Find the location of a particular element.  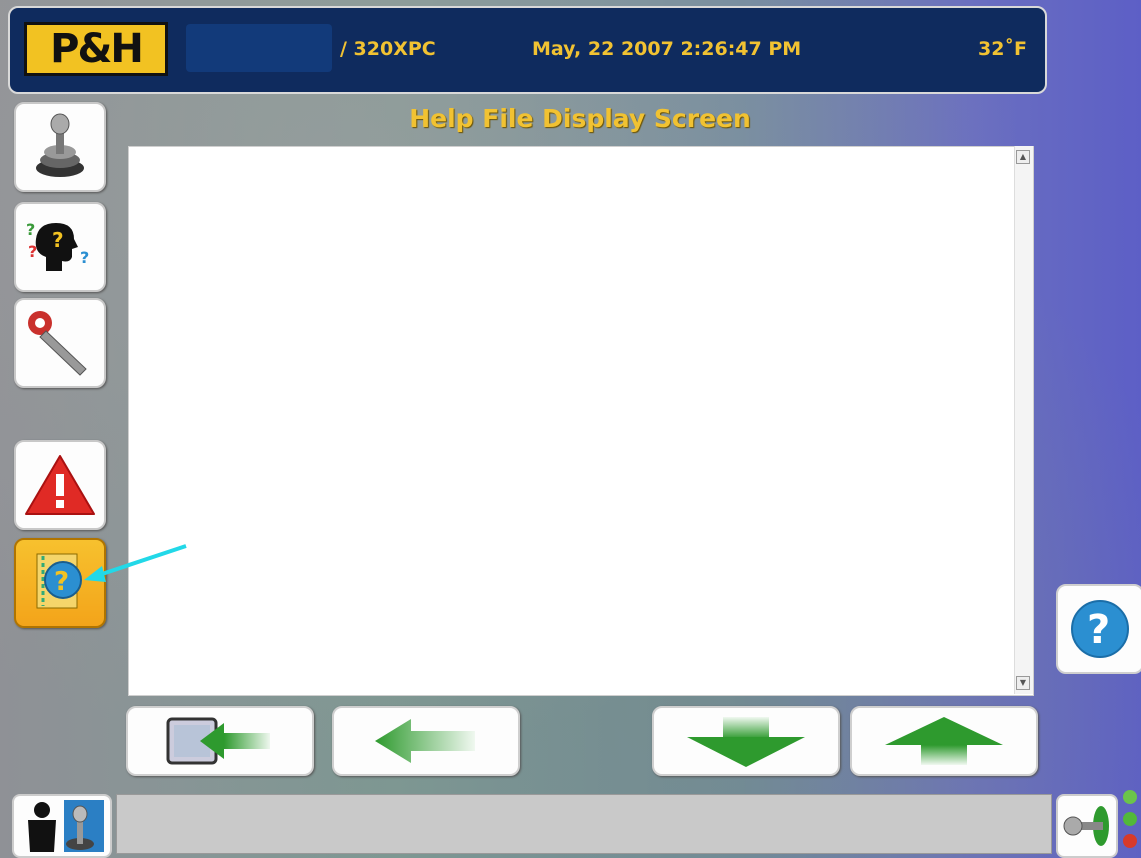

sidebar-item-maintenance is located at coordinates (60, 343).